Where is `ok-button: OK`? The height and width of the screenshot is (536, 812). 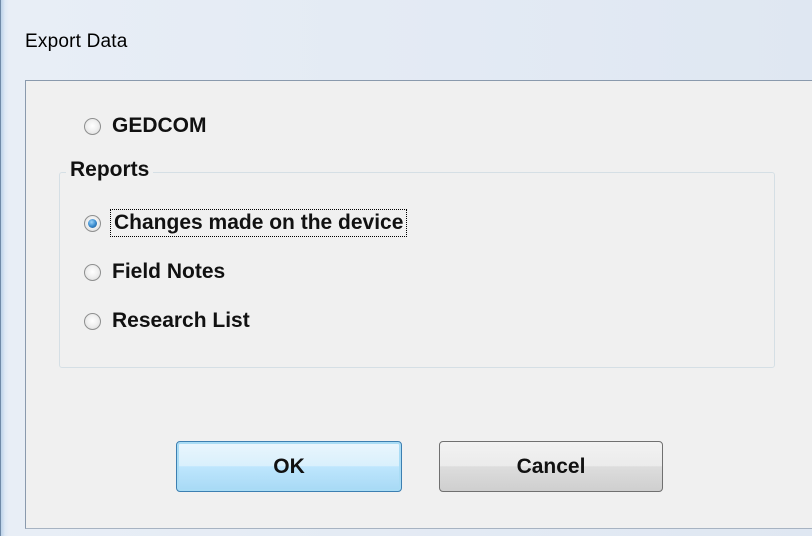
ok-button: OK is located at coordinates (289, 466).